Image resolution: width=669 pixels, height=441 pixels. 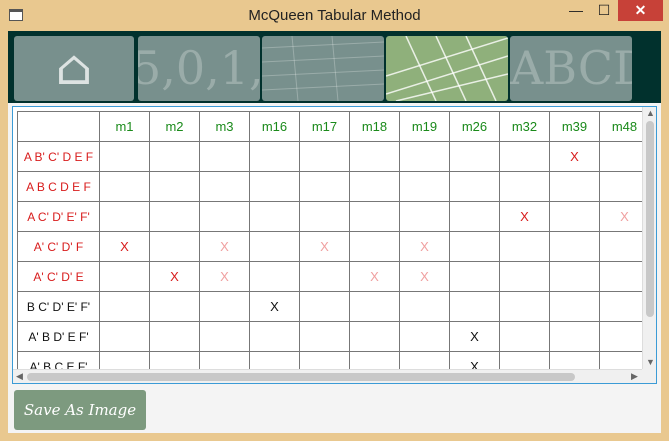 I want to click on close-button: ✕, so click(x=640, y=10).